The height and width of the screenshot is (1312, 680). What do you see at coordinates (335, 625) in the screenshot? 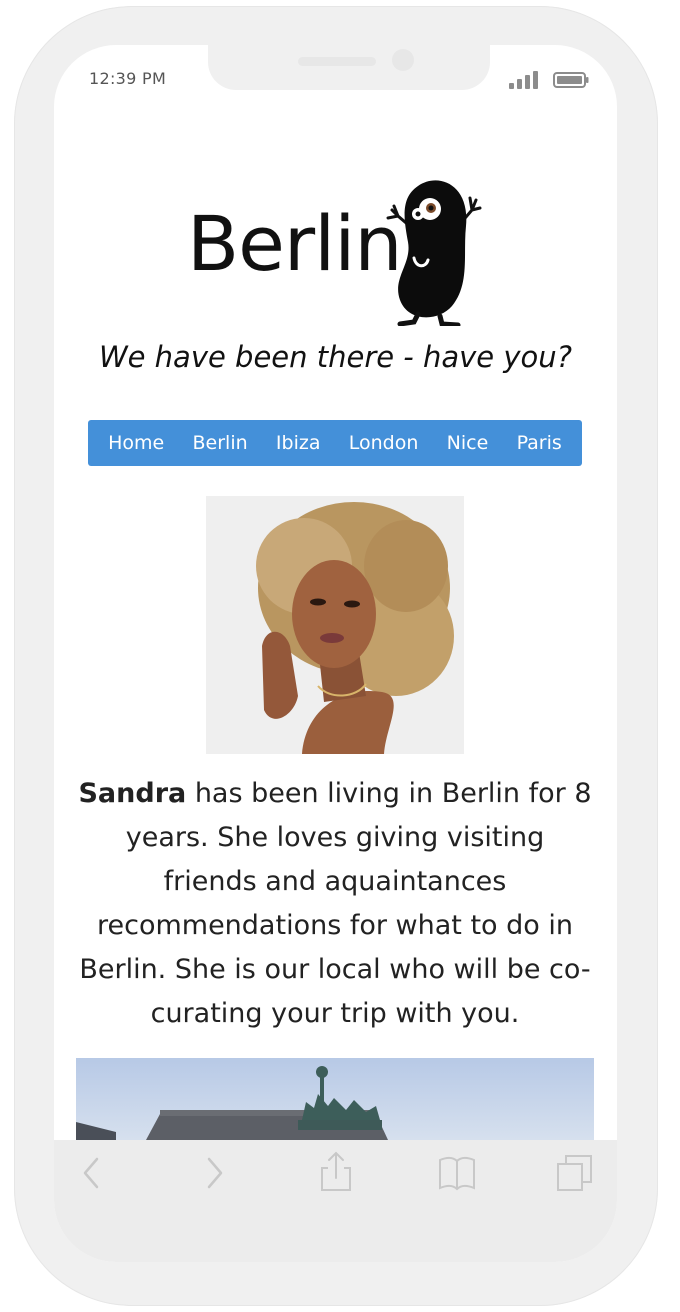
I see `profile-photo` at bounding box center [335, 625].